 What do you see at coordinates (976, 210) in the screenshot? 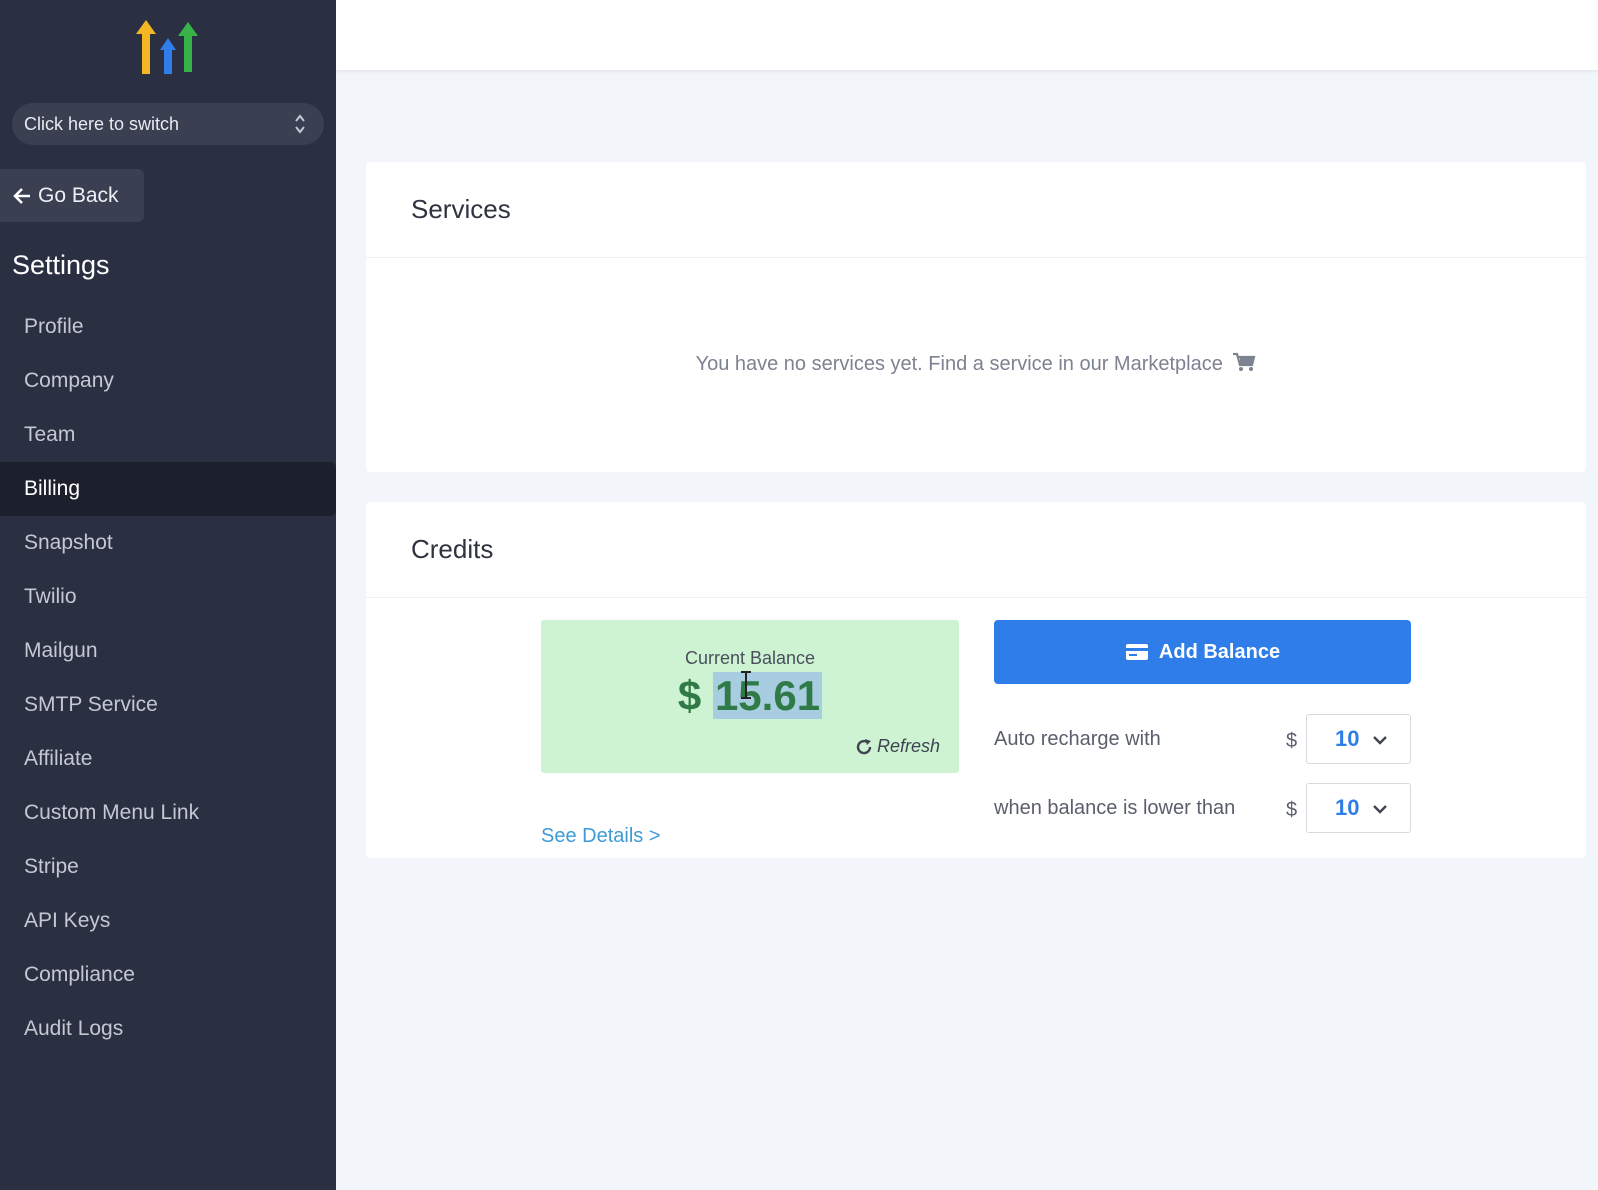
I see `services-title: Services` at bounding box center [976, 210].